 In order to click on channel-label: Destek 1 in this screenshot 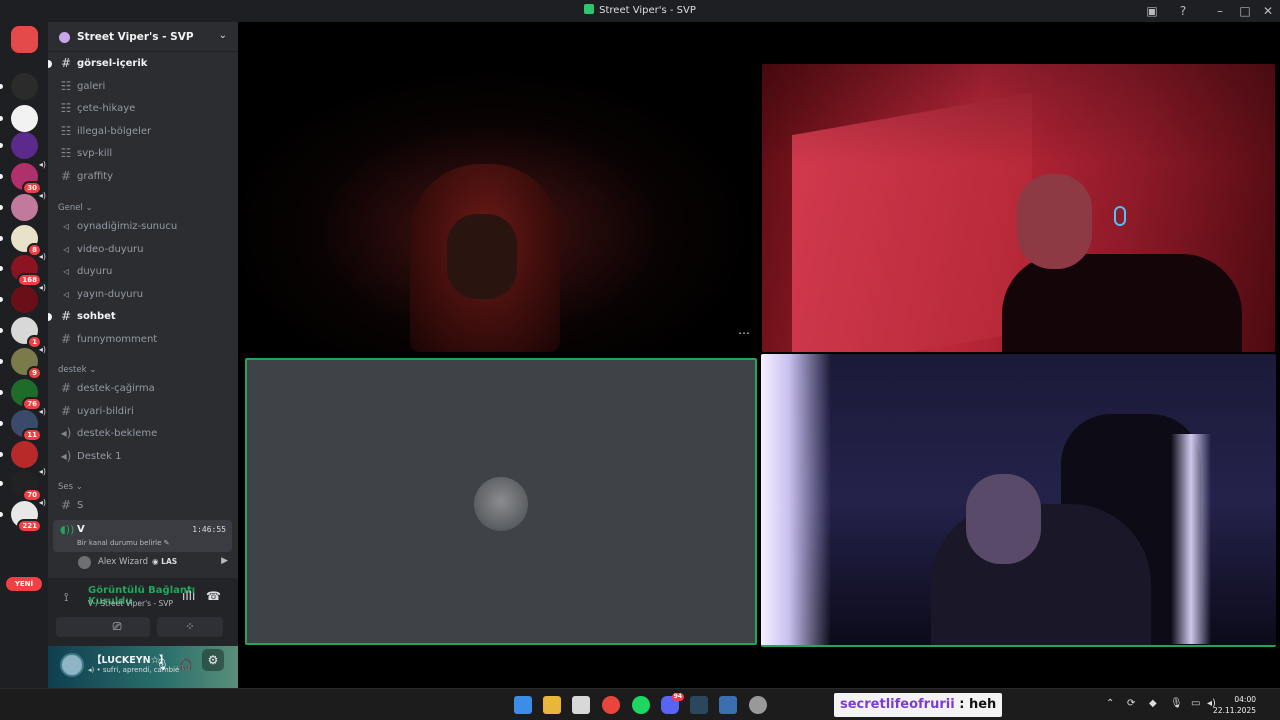, I will do `click(99, 456)`.